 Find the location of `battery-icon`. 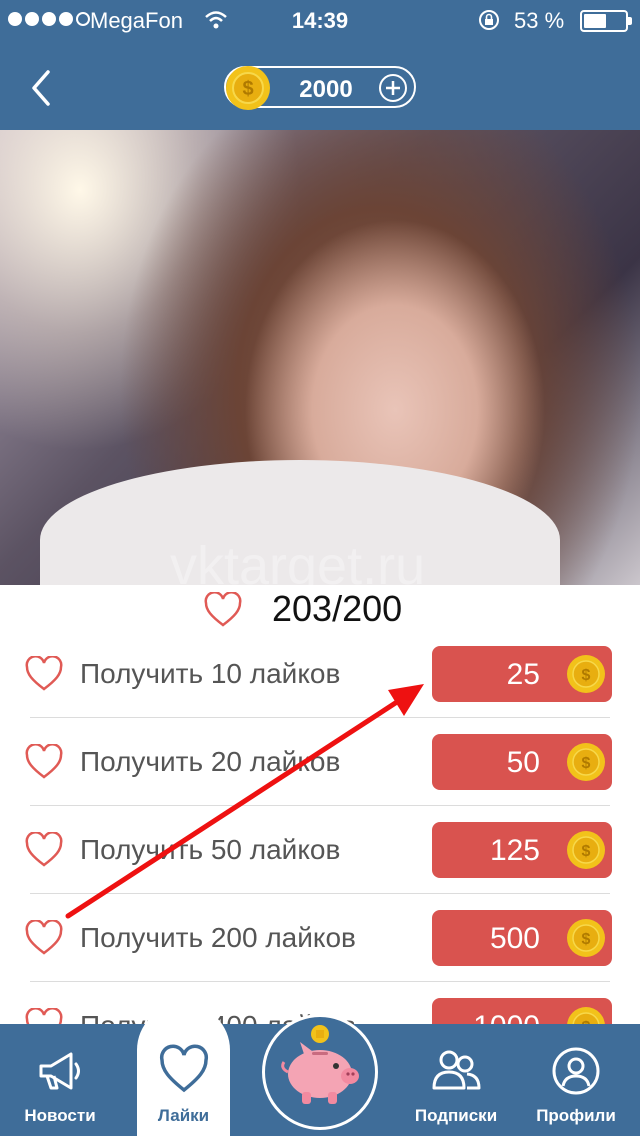

battery-icon is located at coordinates (606, 21).